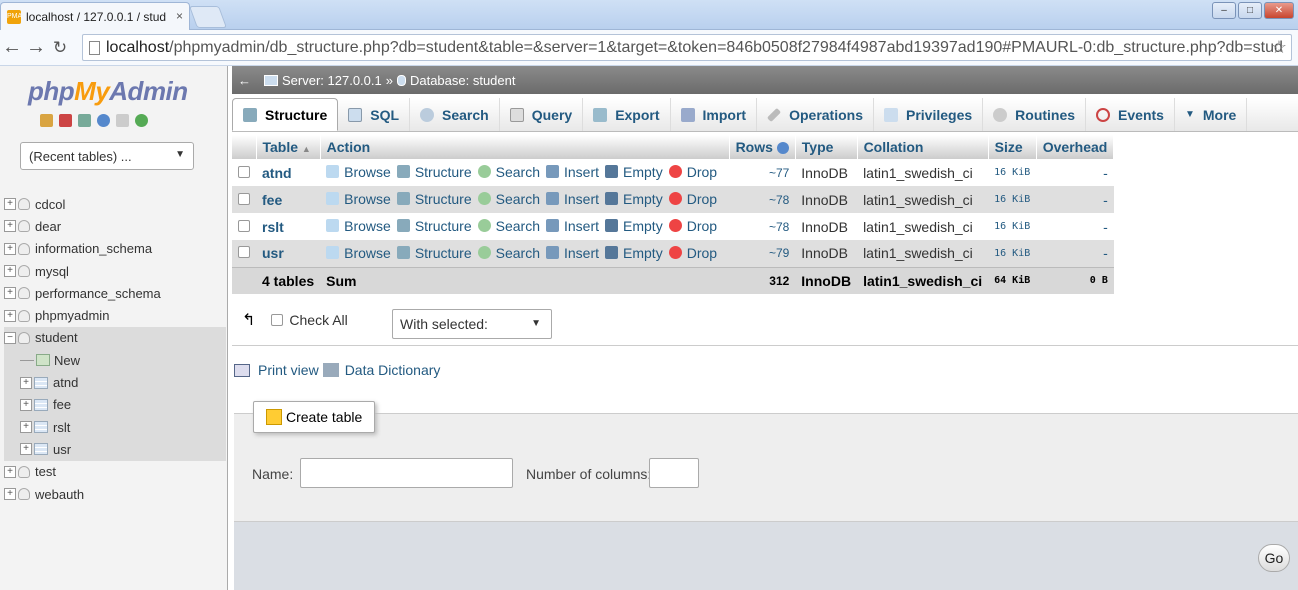  I want to click on tab-query: Query, so click(542, 114).